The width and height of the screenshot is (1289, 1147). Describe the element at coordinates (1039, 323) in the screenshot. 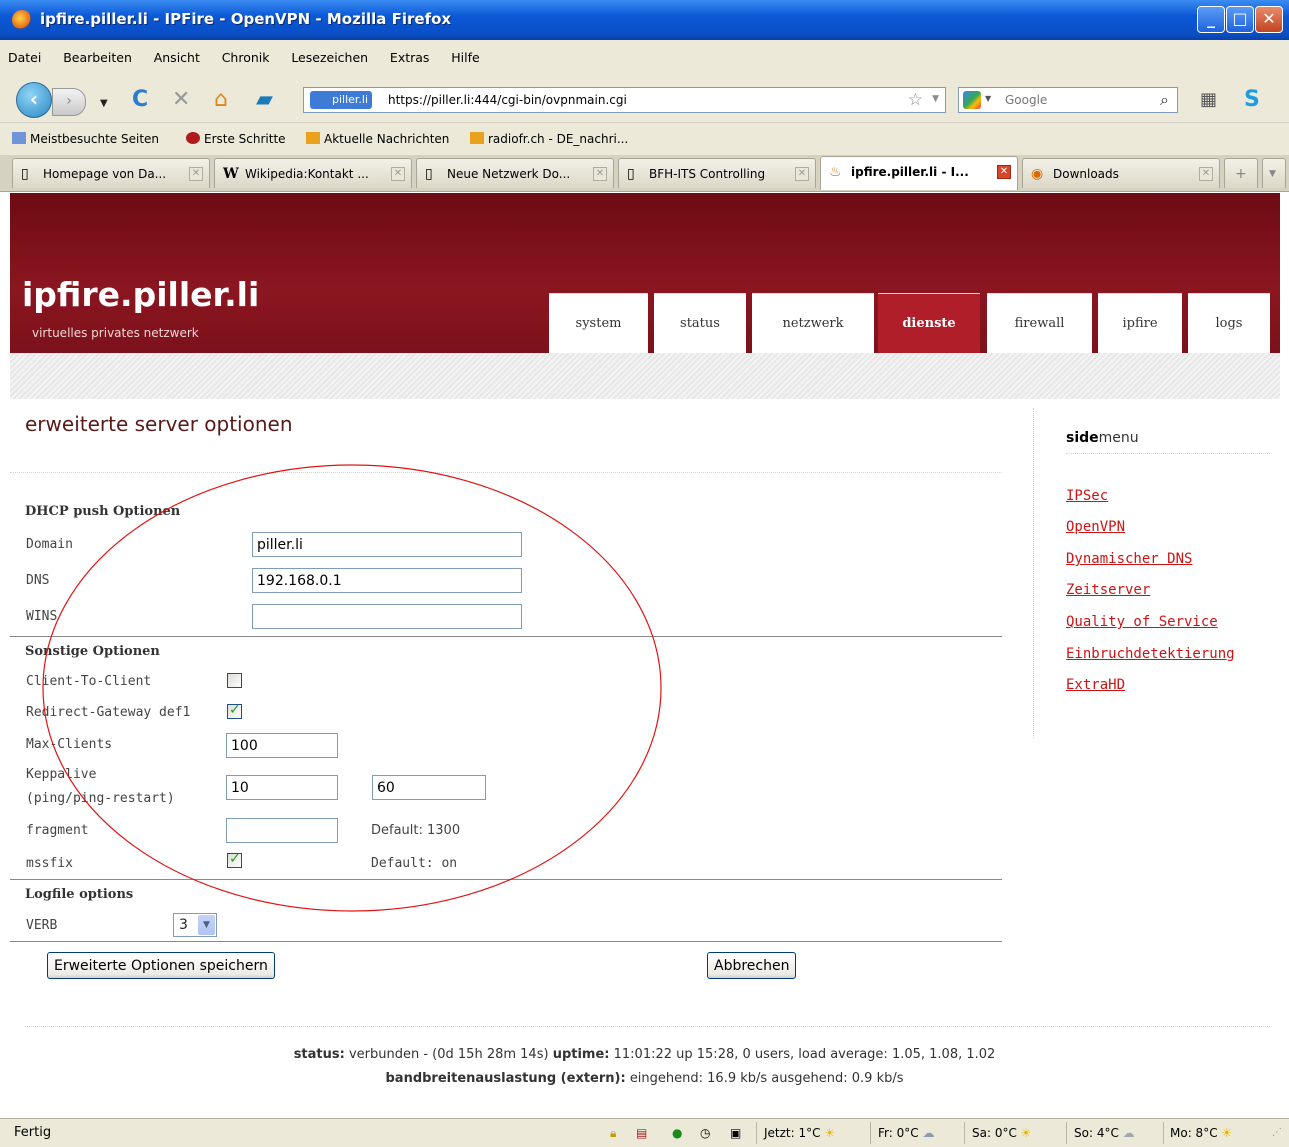

I see `nav-firewall: firewall` at that location.